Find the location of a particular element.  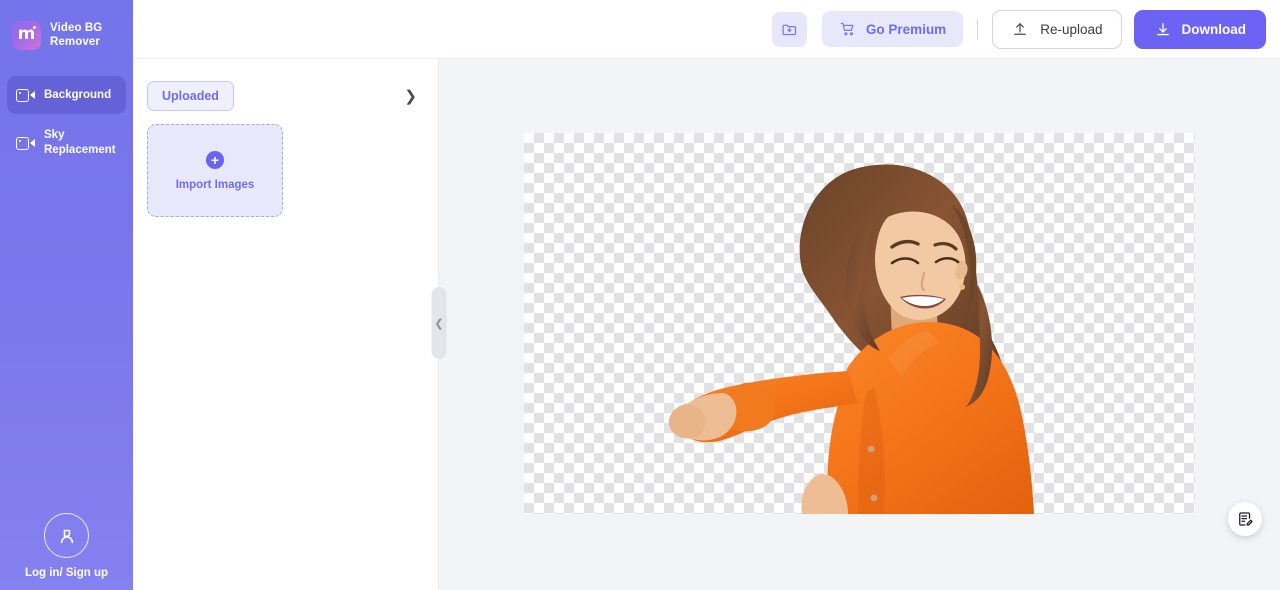

assets-panel-header: Uploaded ❯ is located at coordinates (285, 96).